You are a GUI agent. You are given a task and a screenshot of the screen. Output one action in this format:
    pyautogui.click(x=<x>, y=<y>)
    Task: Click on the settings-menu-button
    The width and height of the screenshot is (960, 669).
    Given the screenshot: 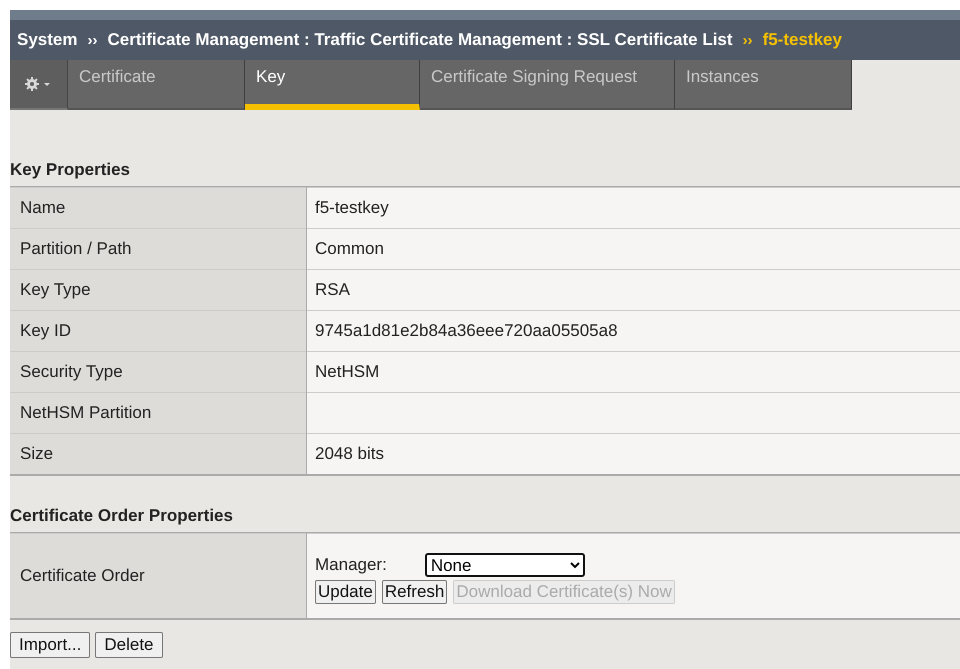 What is the action you would take?
    pyautogui.click(x=39, y=85)
    